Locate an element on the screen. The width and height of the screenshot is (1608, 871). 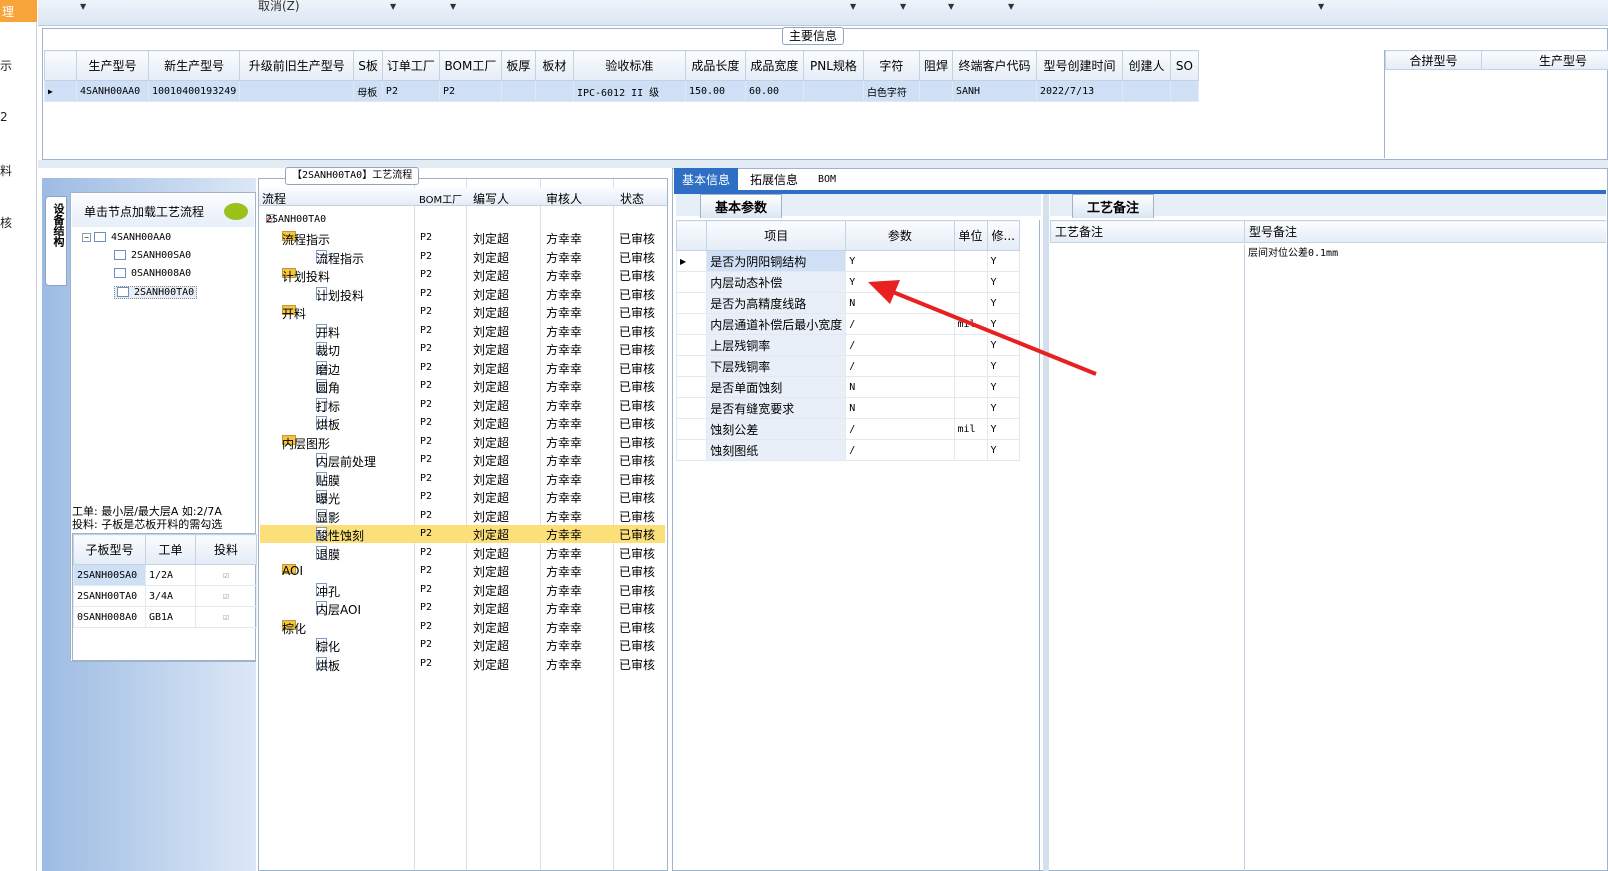
flow-row: 流程指示 P2 刘定超 方幸幸 已审核 is located at coordinates (462, 257).